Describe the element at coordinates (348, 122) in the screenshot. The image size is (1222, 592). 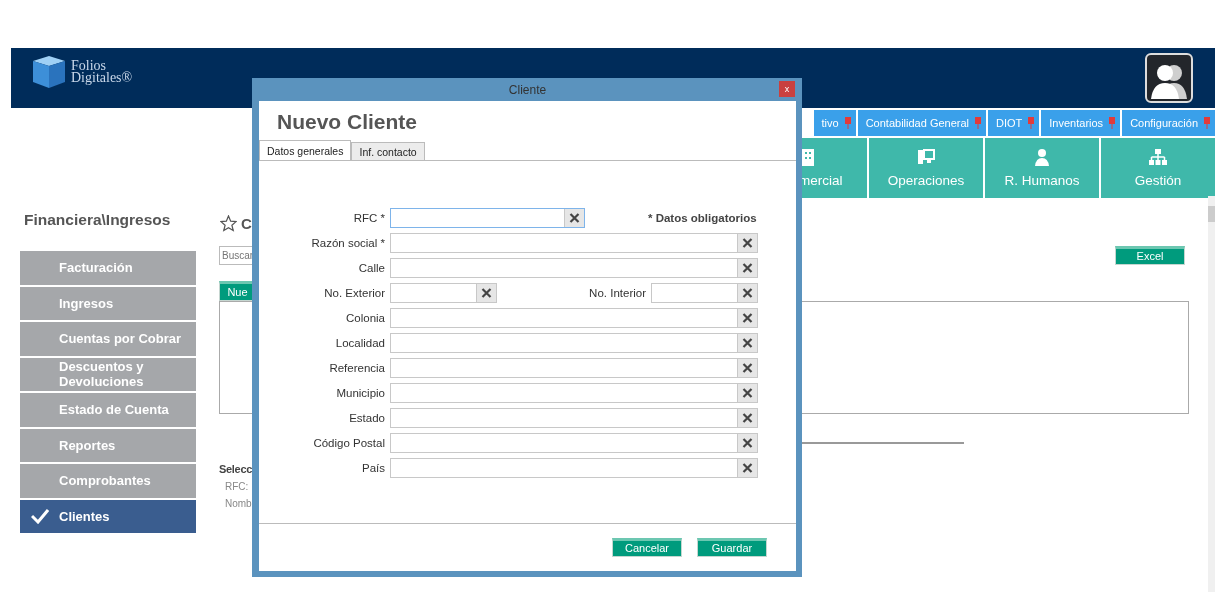
I see `dialog-heading: Nuevo Cliente` at that location.